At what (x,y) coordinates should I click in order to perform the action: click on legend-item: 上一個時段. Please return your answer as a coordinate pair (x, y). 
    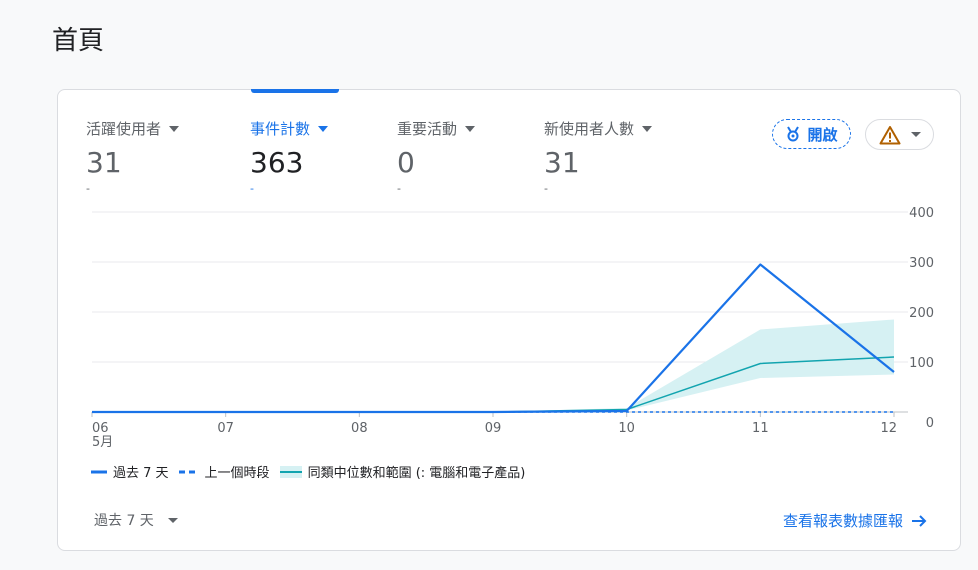
    Looking at the image, I should click on (224, 471).